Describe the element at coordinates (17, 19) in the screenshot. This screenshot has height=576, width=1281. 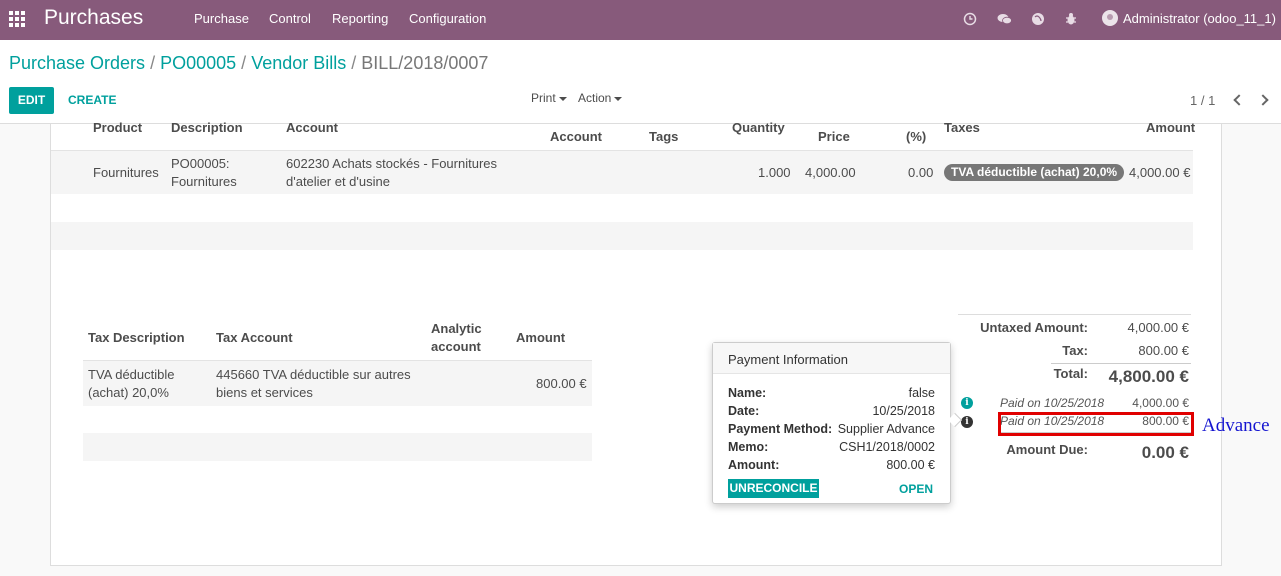
I see `apps-grid-icon` at that location.